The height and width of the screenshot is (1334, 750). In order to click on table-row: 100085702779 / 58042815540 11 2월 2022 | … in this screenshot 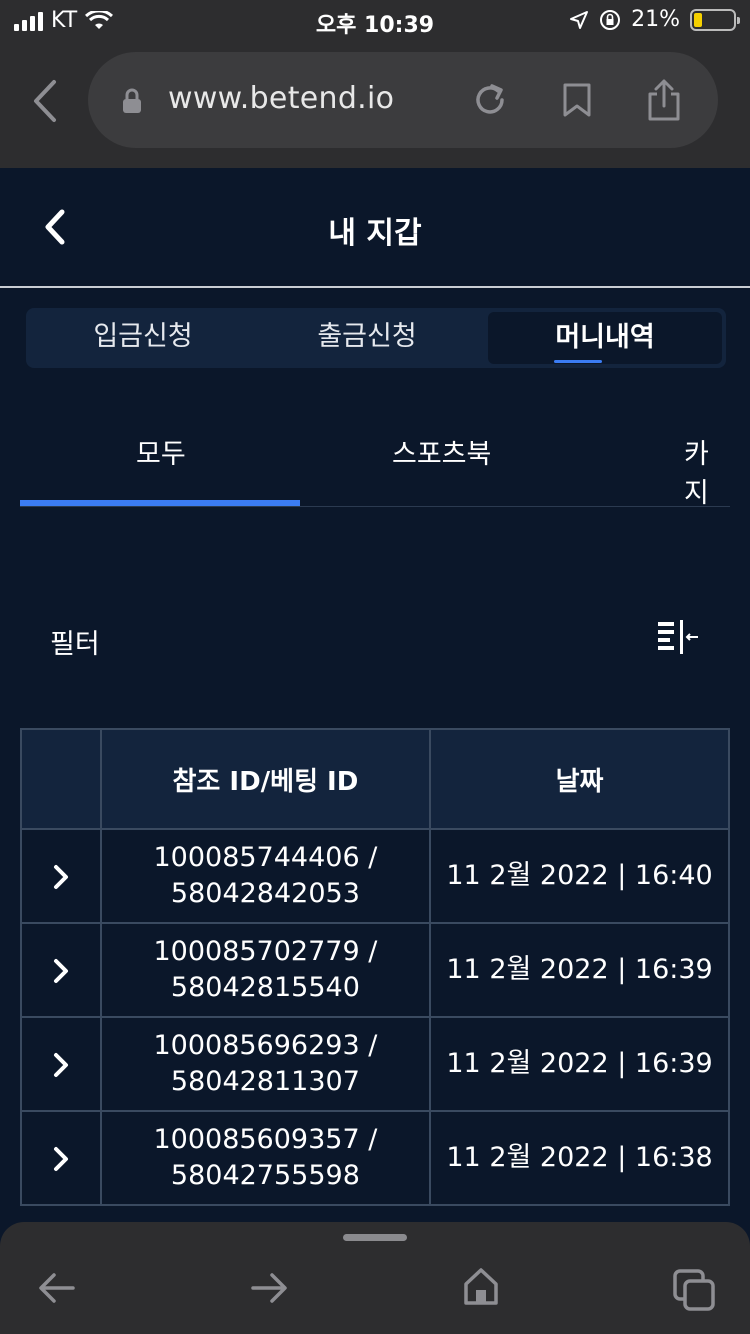, I will do `click(375, 970)`.